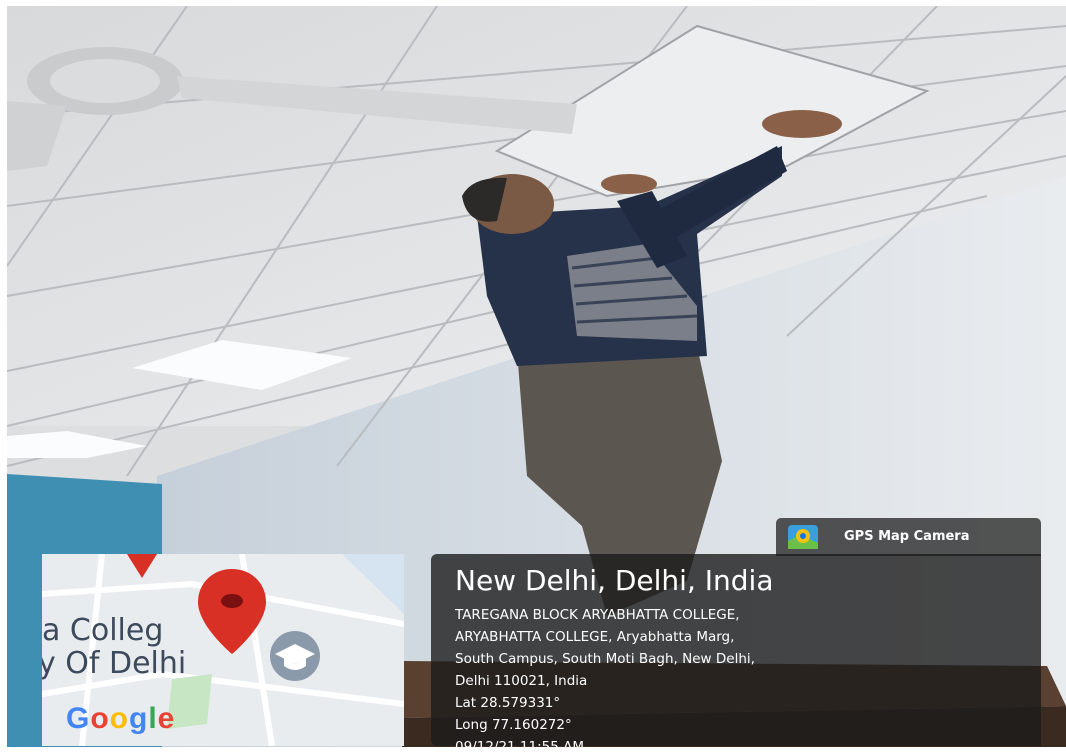 The height and width of the screenshot is (753, 1066). I want to click on gps-map-camera-label: GPS Map Camera, so click(907, 536).